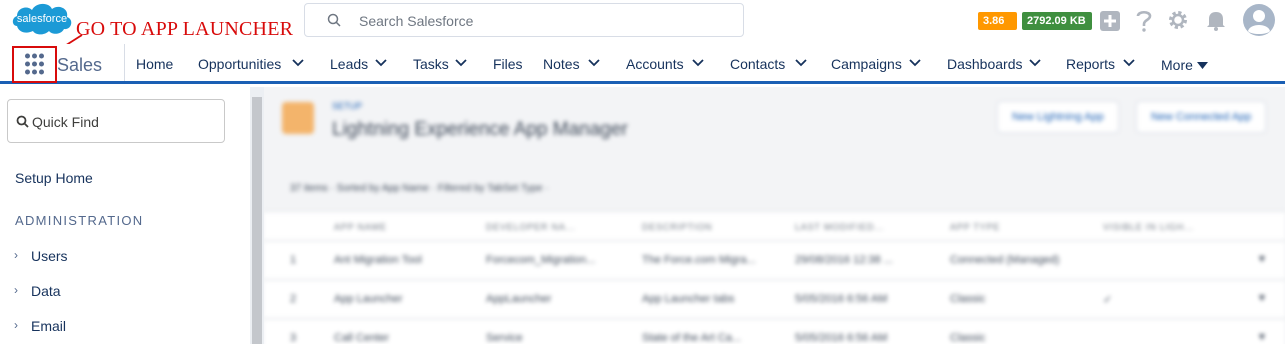  I want to click on cell-description: App Launcher tabs, so click(688, 299).